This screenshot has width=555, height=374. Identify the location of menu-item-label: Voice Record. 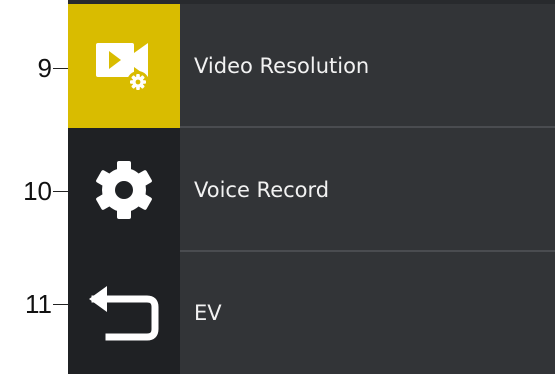
(262, 190).